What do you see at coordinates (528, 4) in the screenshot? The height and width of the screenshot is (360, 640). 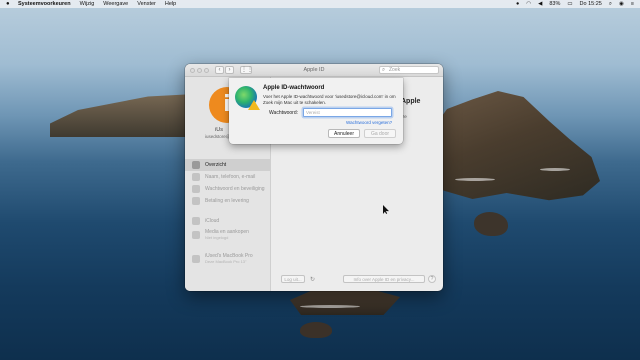 I see `wifi-icon: ◠` at bounding box center [528, 4].